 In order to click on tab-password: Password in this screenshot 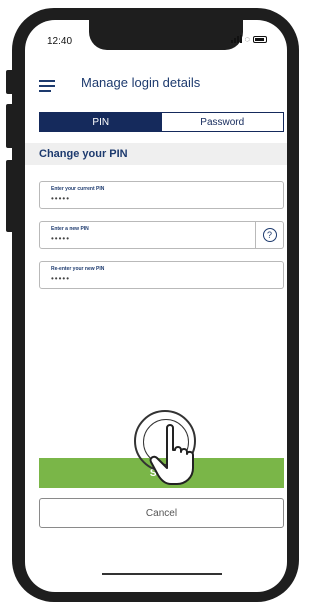, I will do `click(222, 122)`.